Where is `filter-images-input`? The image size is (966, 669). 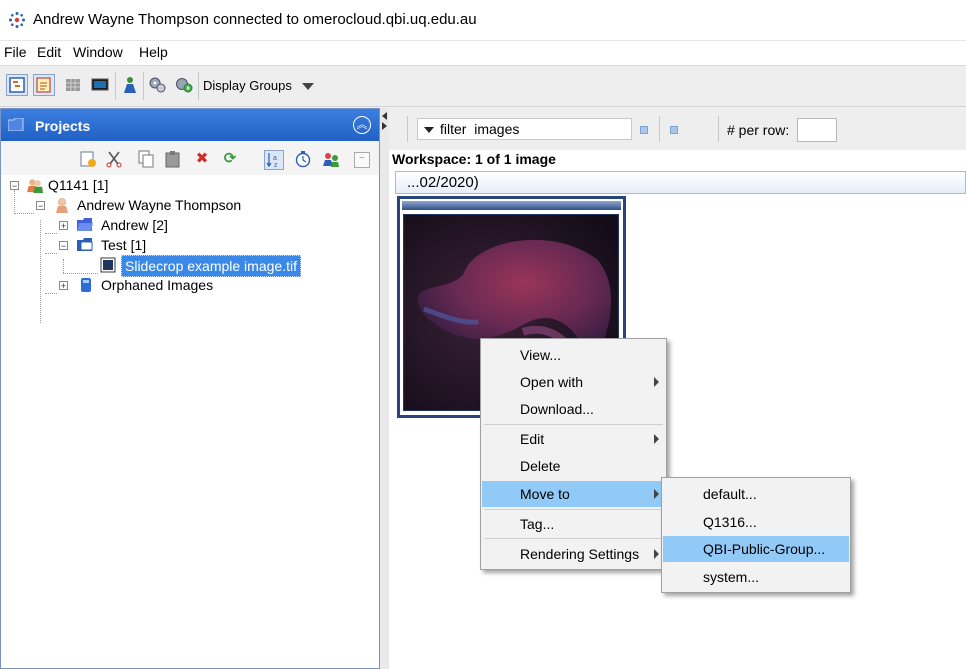
filter-images-input is located at coordinates (524, 129).